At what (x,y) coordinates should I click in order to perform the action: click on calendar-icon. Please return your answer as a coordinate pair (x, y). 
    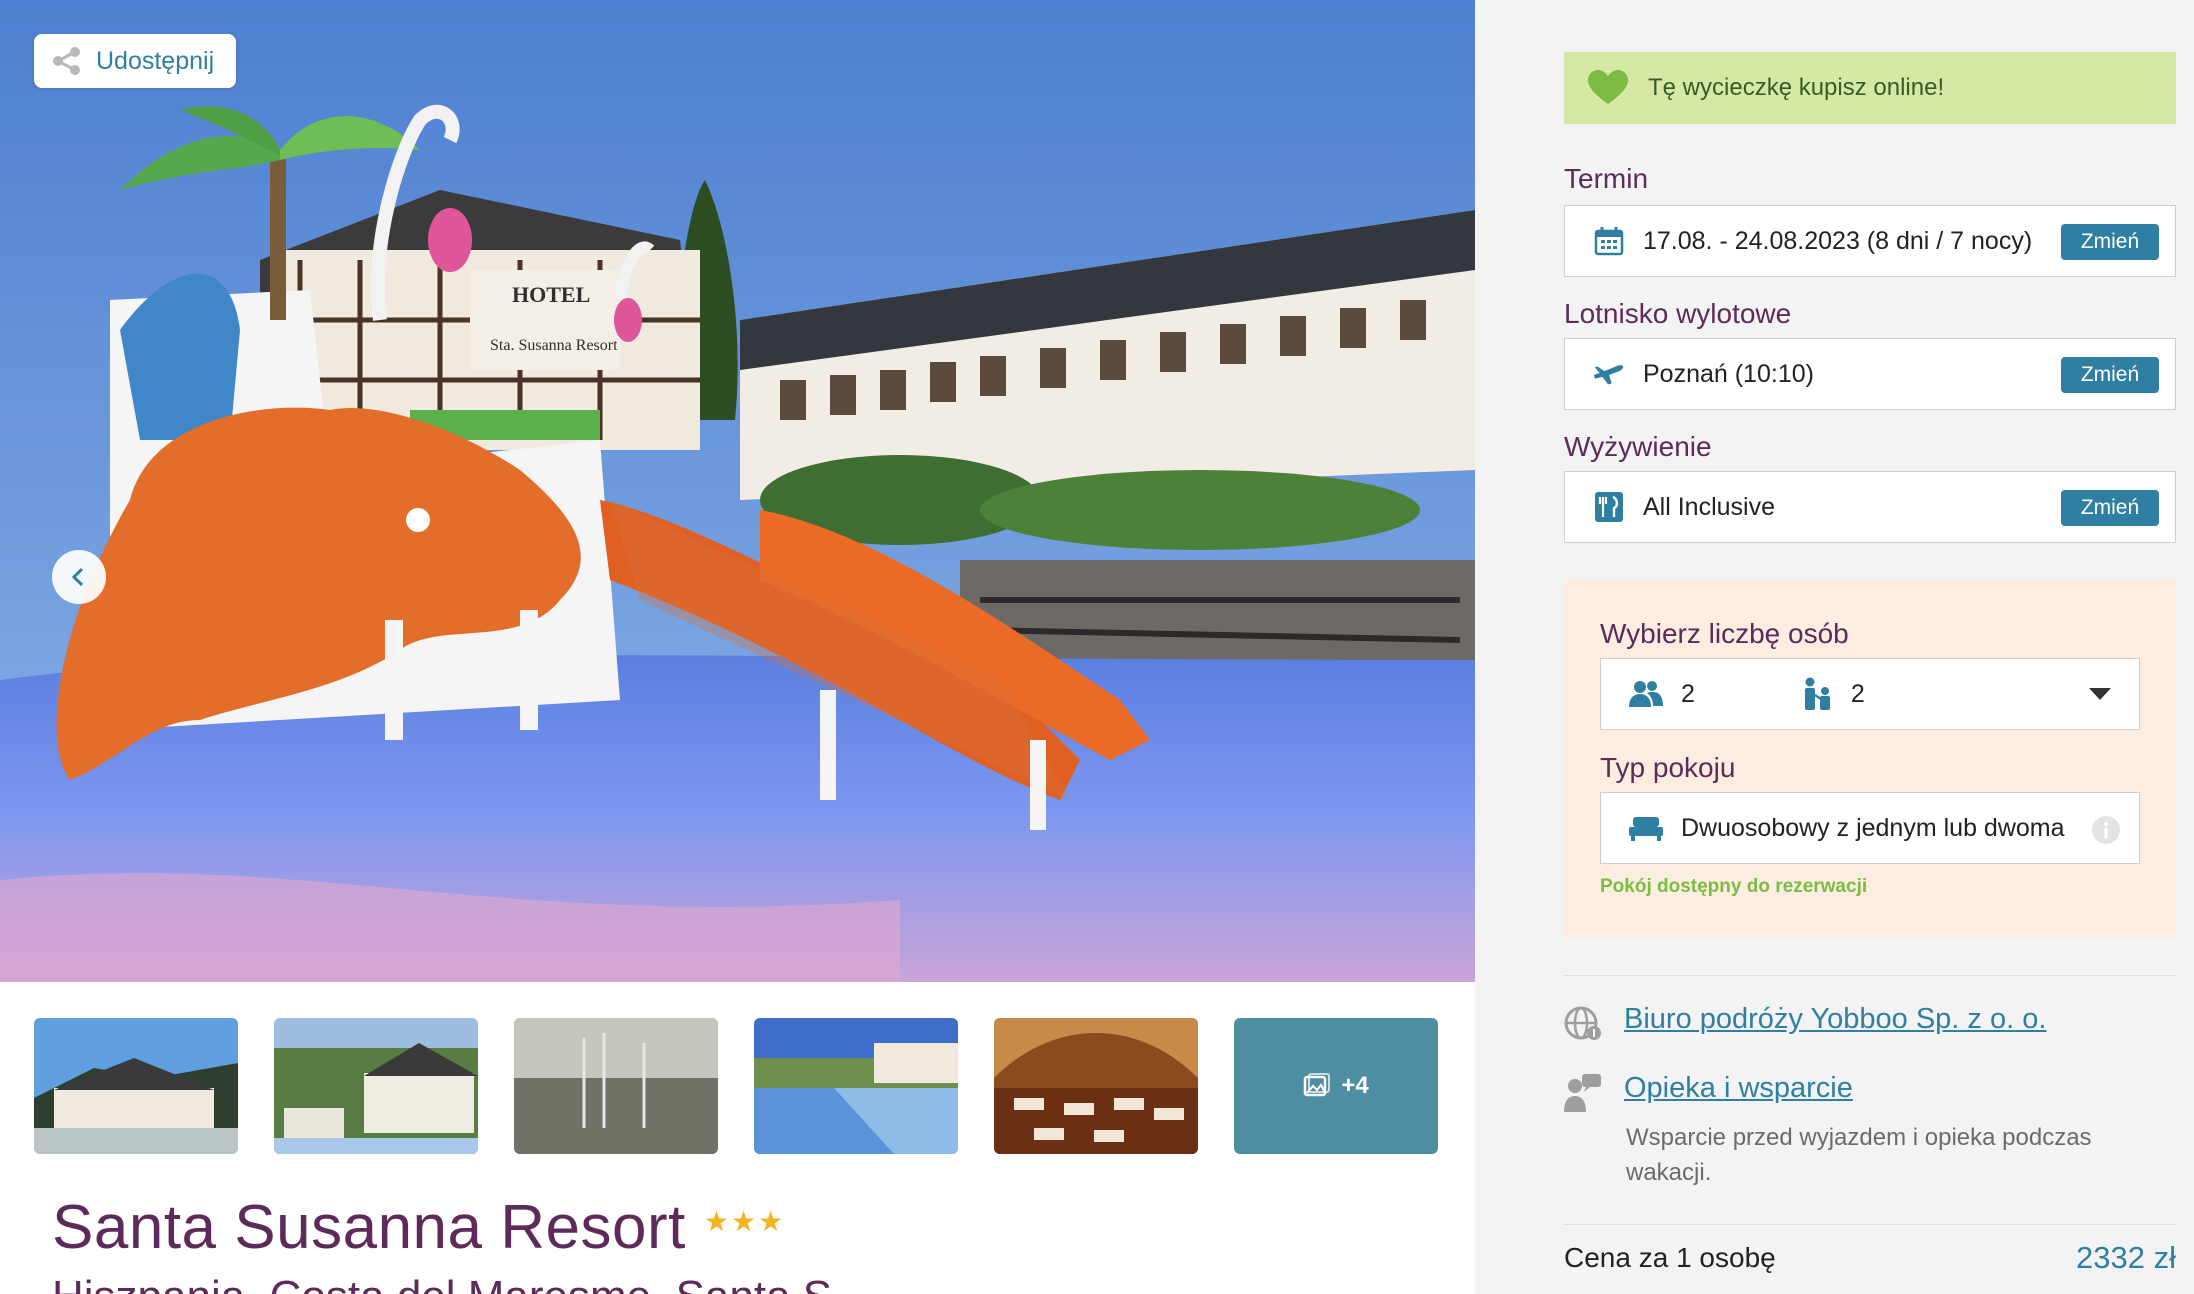
    Looking at the image, I should click on (1609, 241).